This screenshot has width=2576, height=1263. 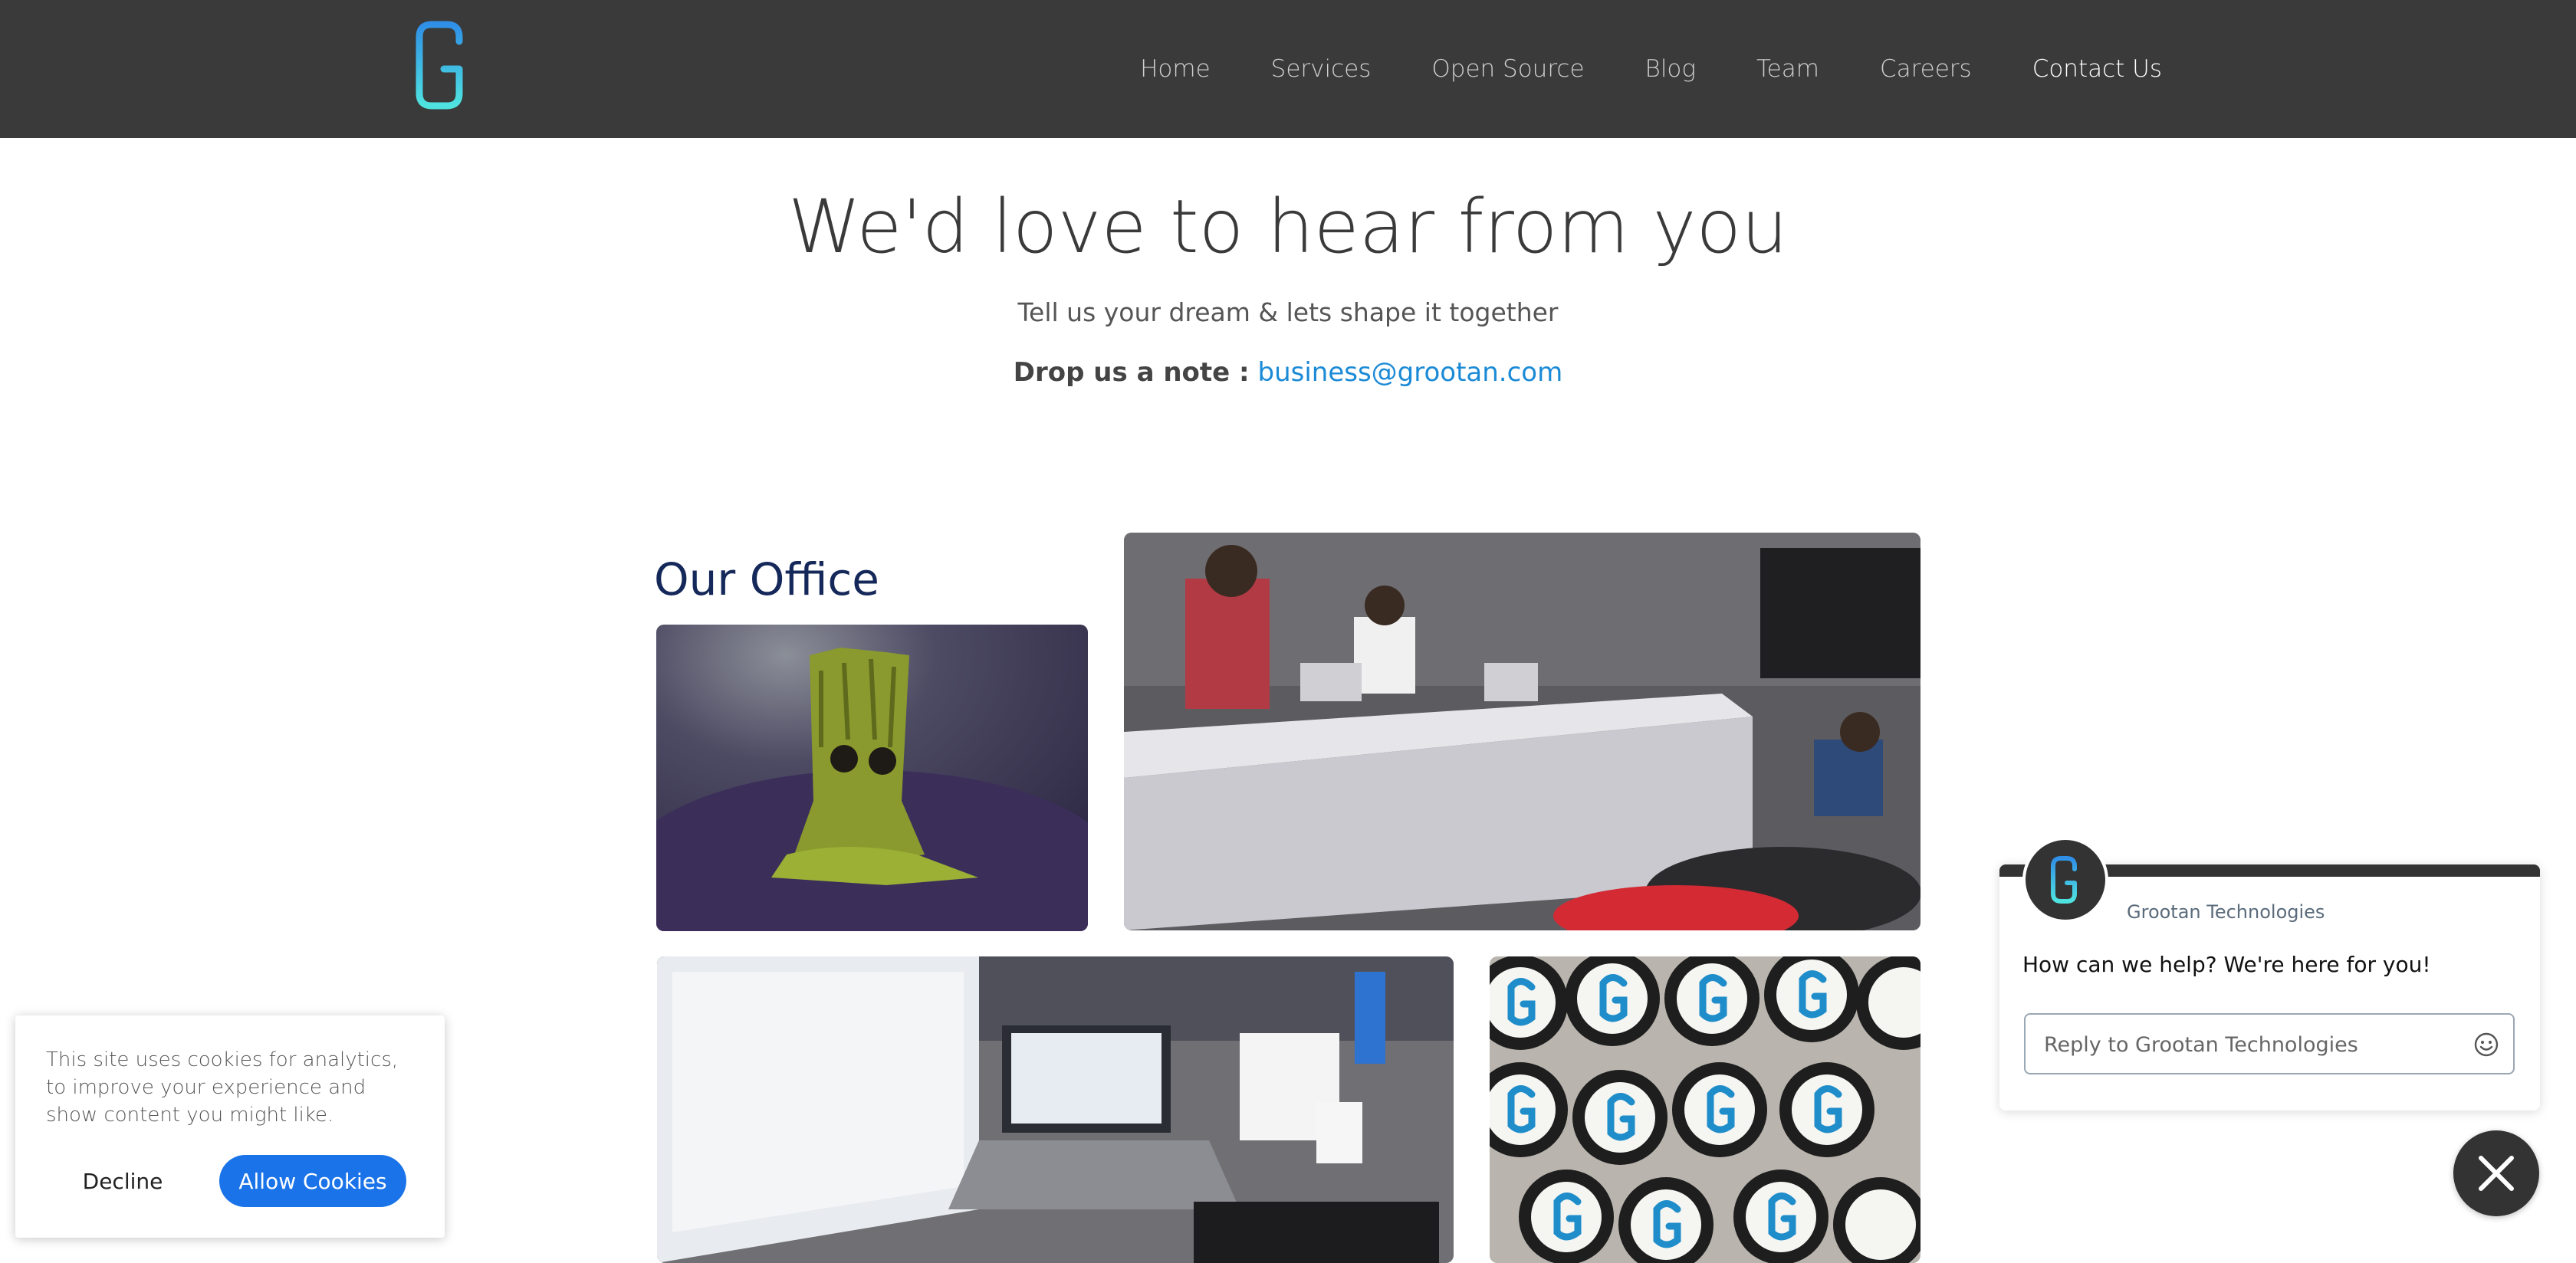 I want to click on nav-team: Team, so click(x=1788, y=69).